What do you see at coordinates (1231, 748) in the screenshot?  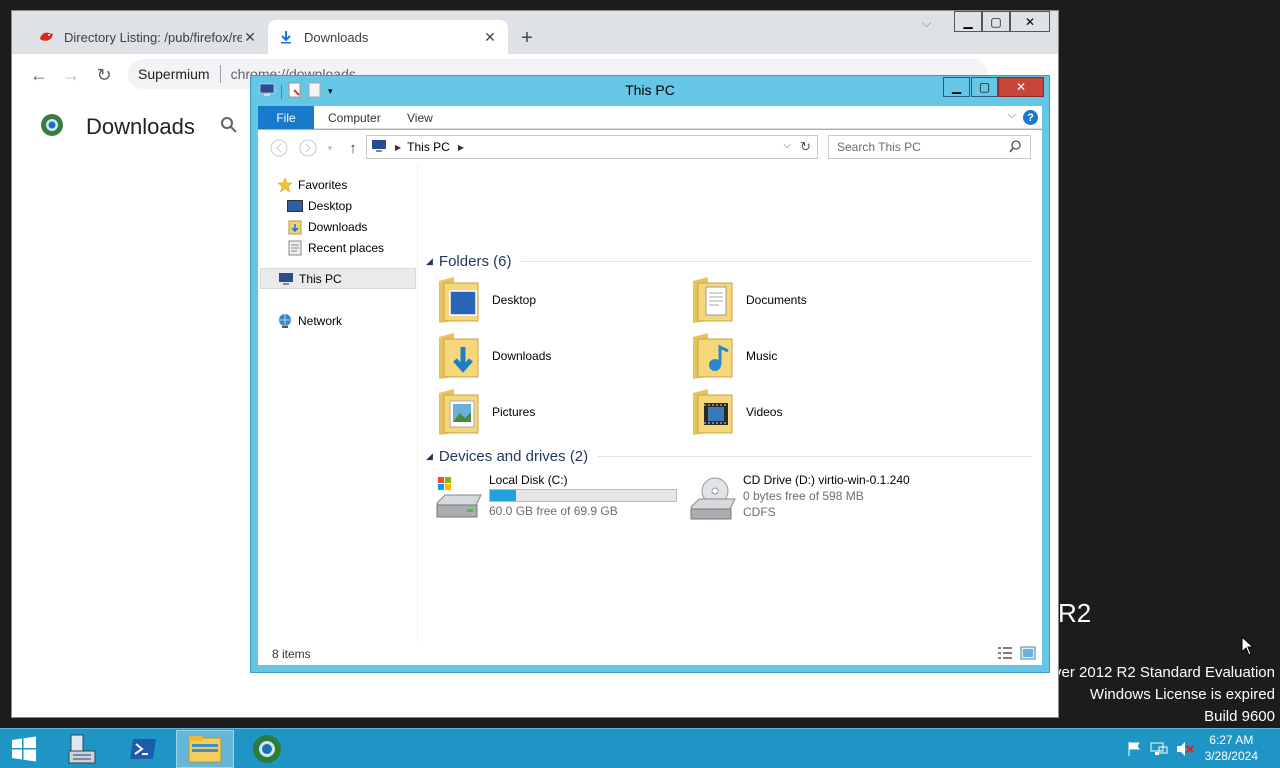 I see `clock: 6:27 AM 3/28/2024` at bounding box center [1231, 748].